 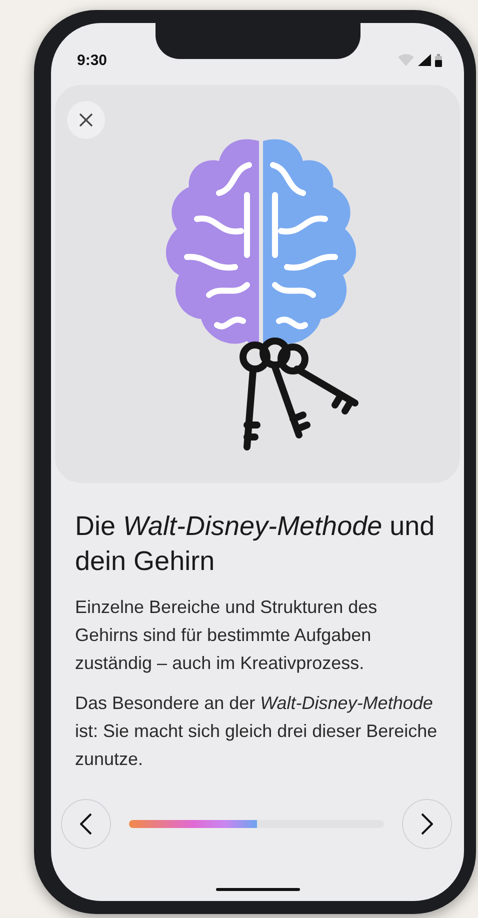 What do you see at coordinates (438, 60) in the screenshot?
I see `battery-icon` at bounding box center [438, 60].